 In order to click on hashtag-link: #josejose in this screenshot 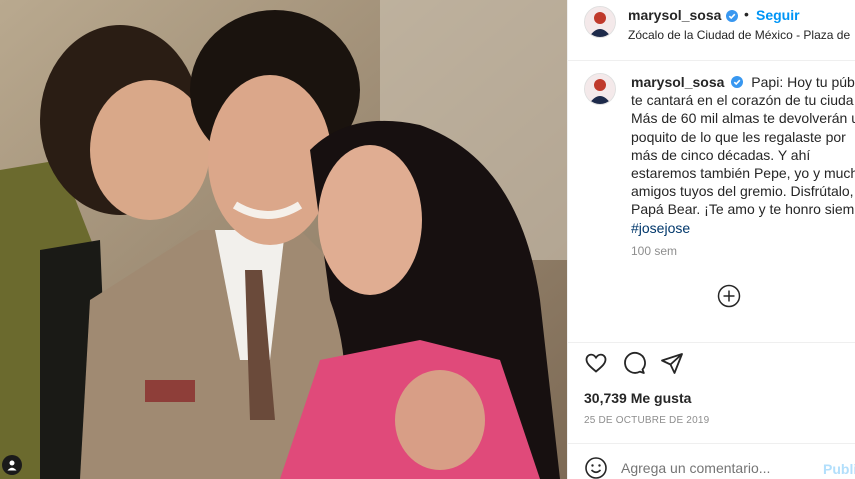, I will do `click(743, 228)`.